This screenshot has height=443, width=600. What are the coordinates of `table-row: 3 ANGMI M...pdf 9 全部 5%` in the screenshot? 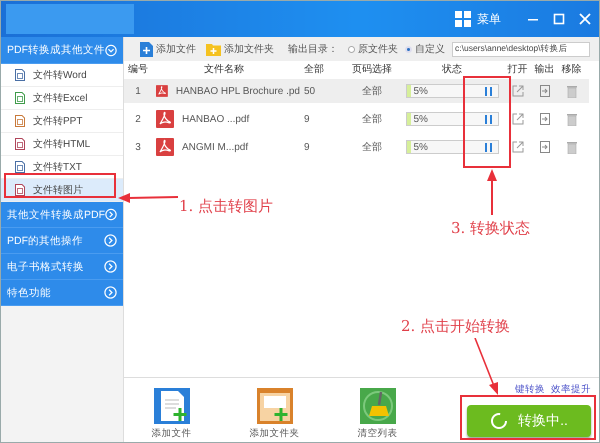 It's located at (361, 147).